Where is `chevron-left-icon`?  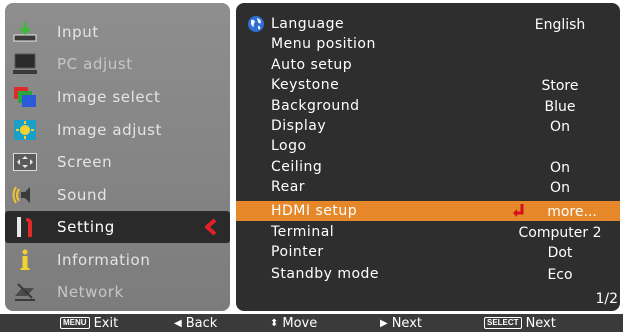
chevron-left-icon is located at coordinates (211, 227).